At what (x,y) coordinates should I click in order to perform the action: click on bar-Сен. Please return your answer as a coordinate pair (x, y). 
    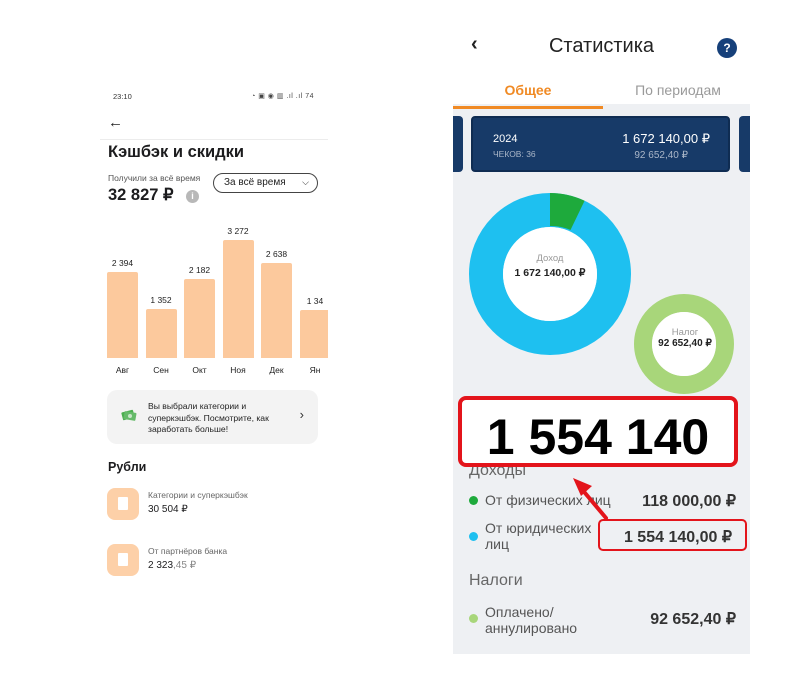
    Looking at the image, I should click on (161, 333).